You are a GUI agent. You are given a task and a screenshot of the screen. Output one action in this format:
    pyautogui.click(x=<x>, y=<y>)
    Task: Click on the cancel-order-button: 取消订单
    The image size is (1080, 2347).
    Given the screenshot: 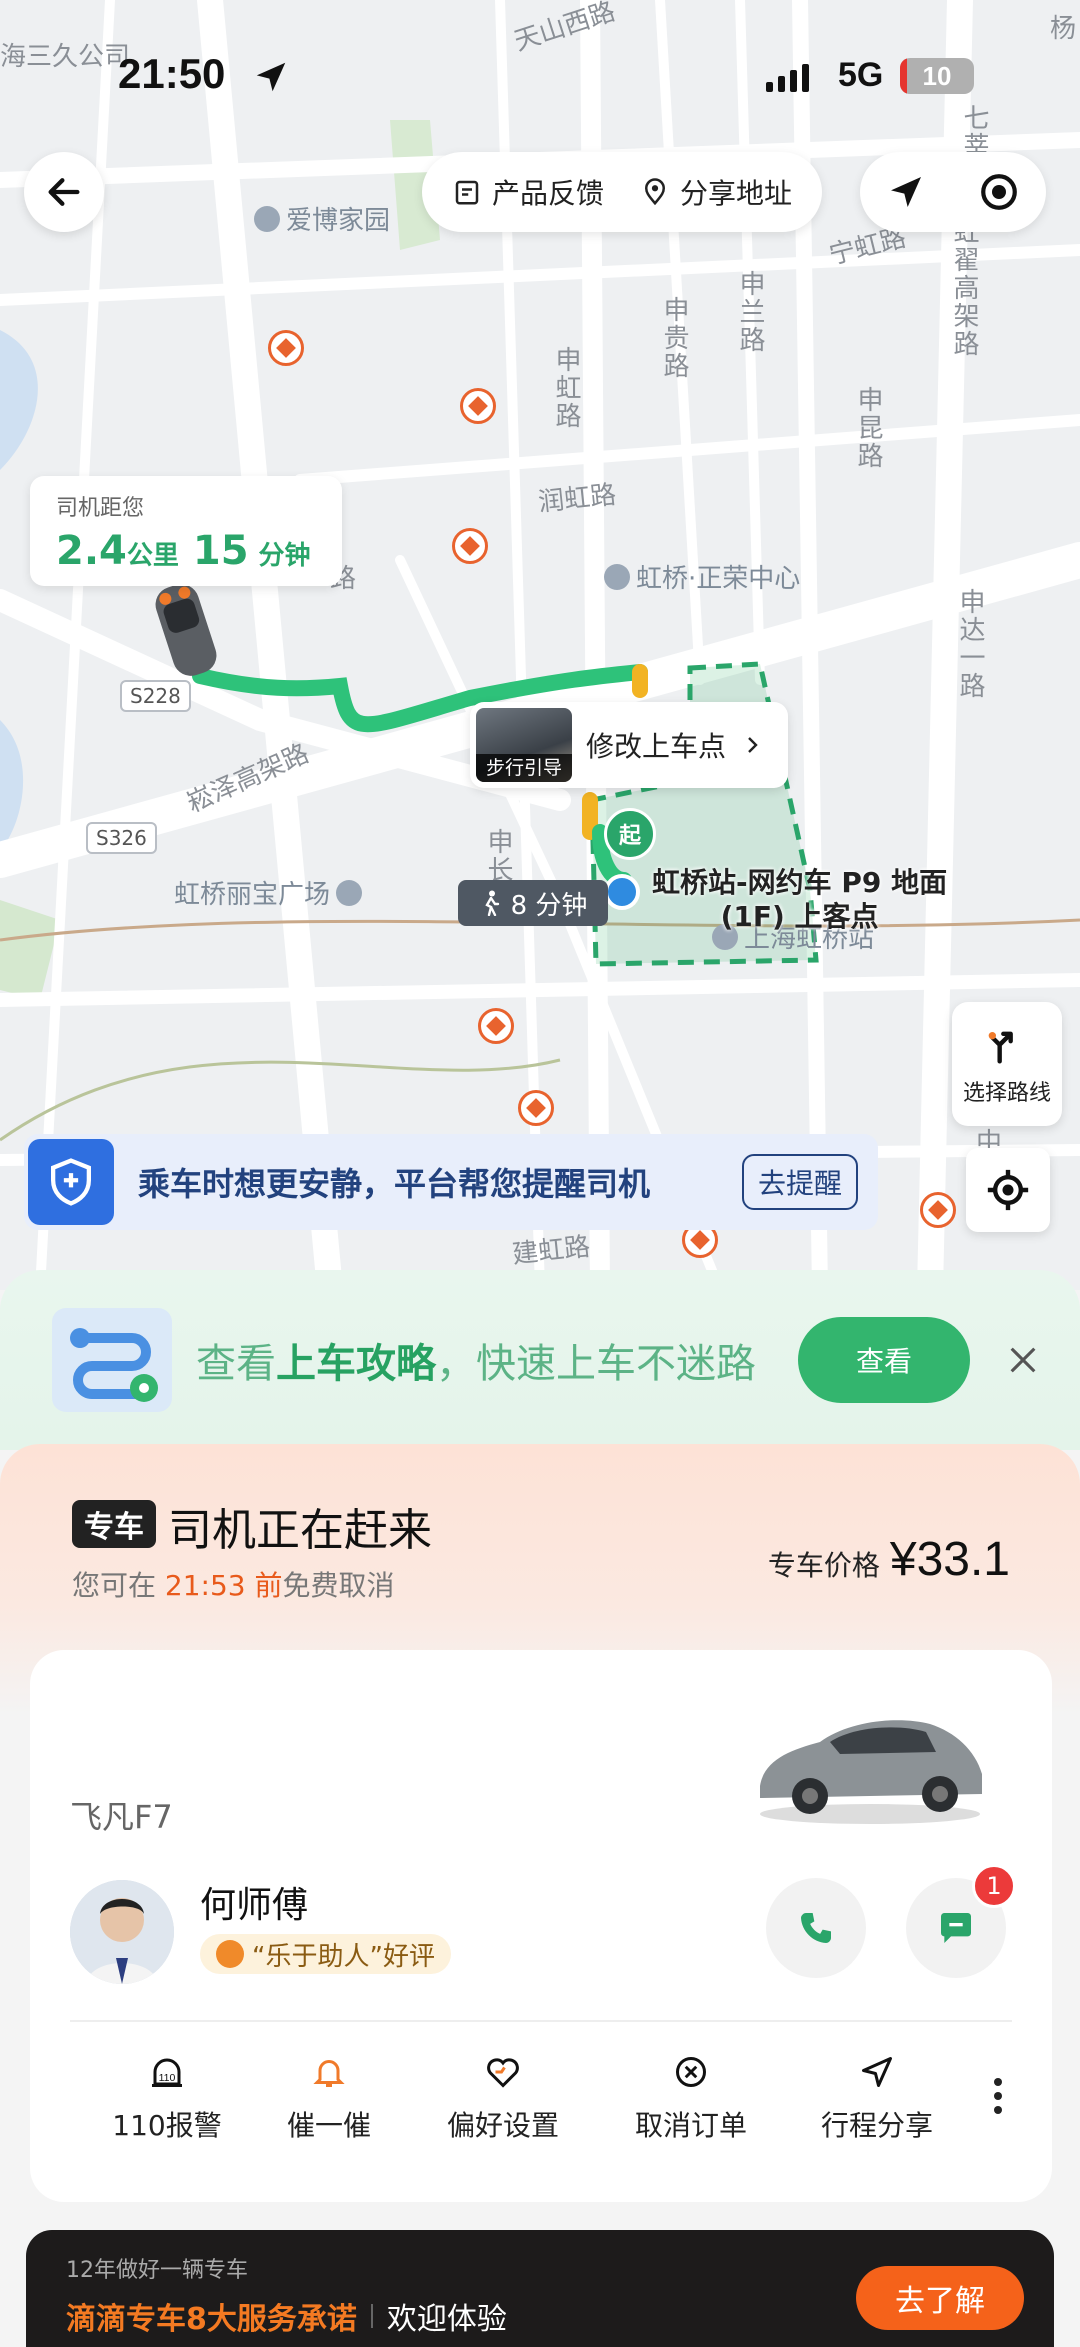 What is the action you would take?
    pyautogui.click(x=691, y=2099)
    